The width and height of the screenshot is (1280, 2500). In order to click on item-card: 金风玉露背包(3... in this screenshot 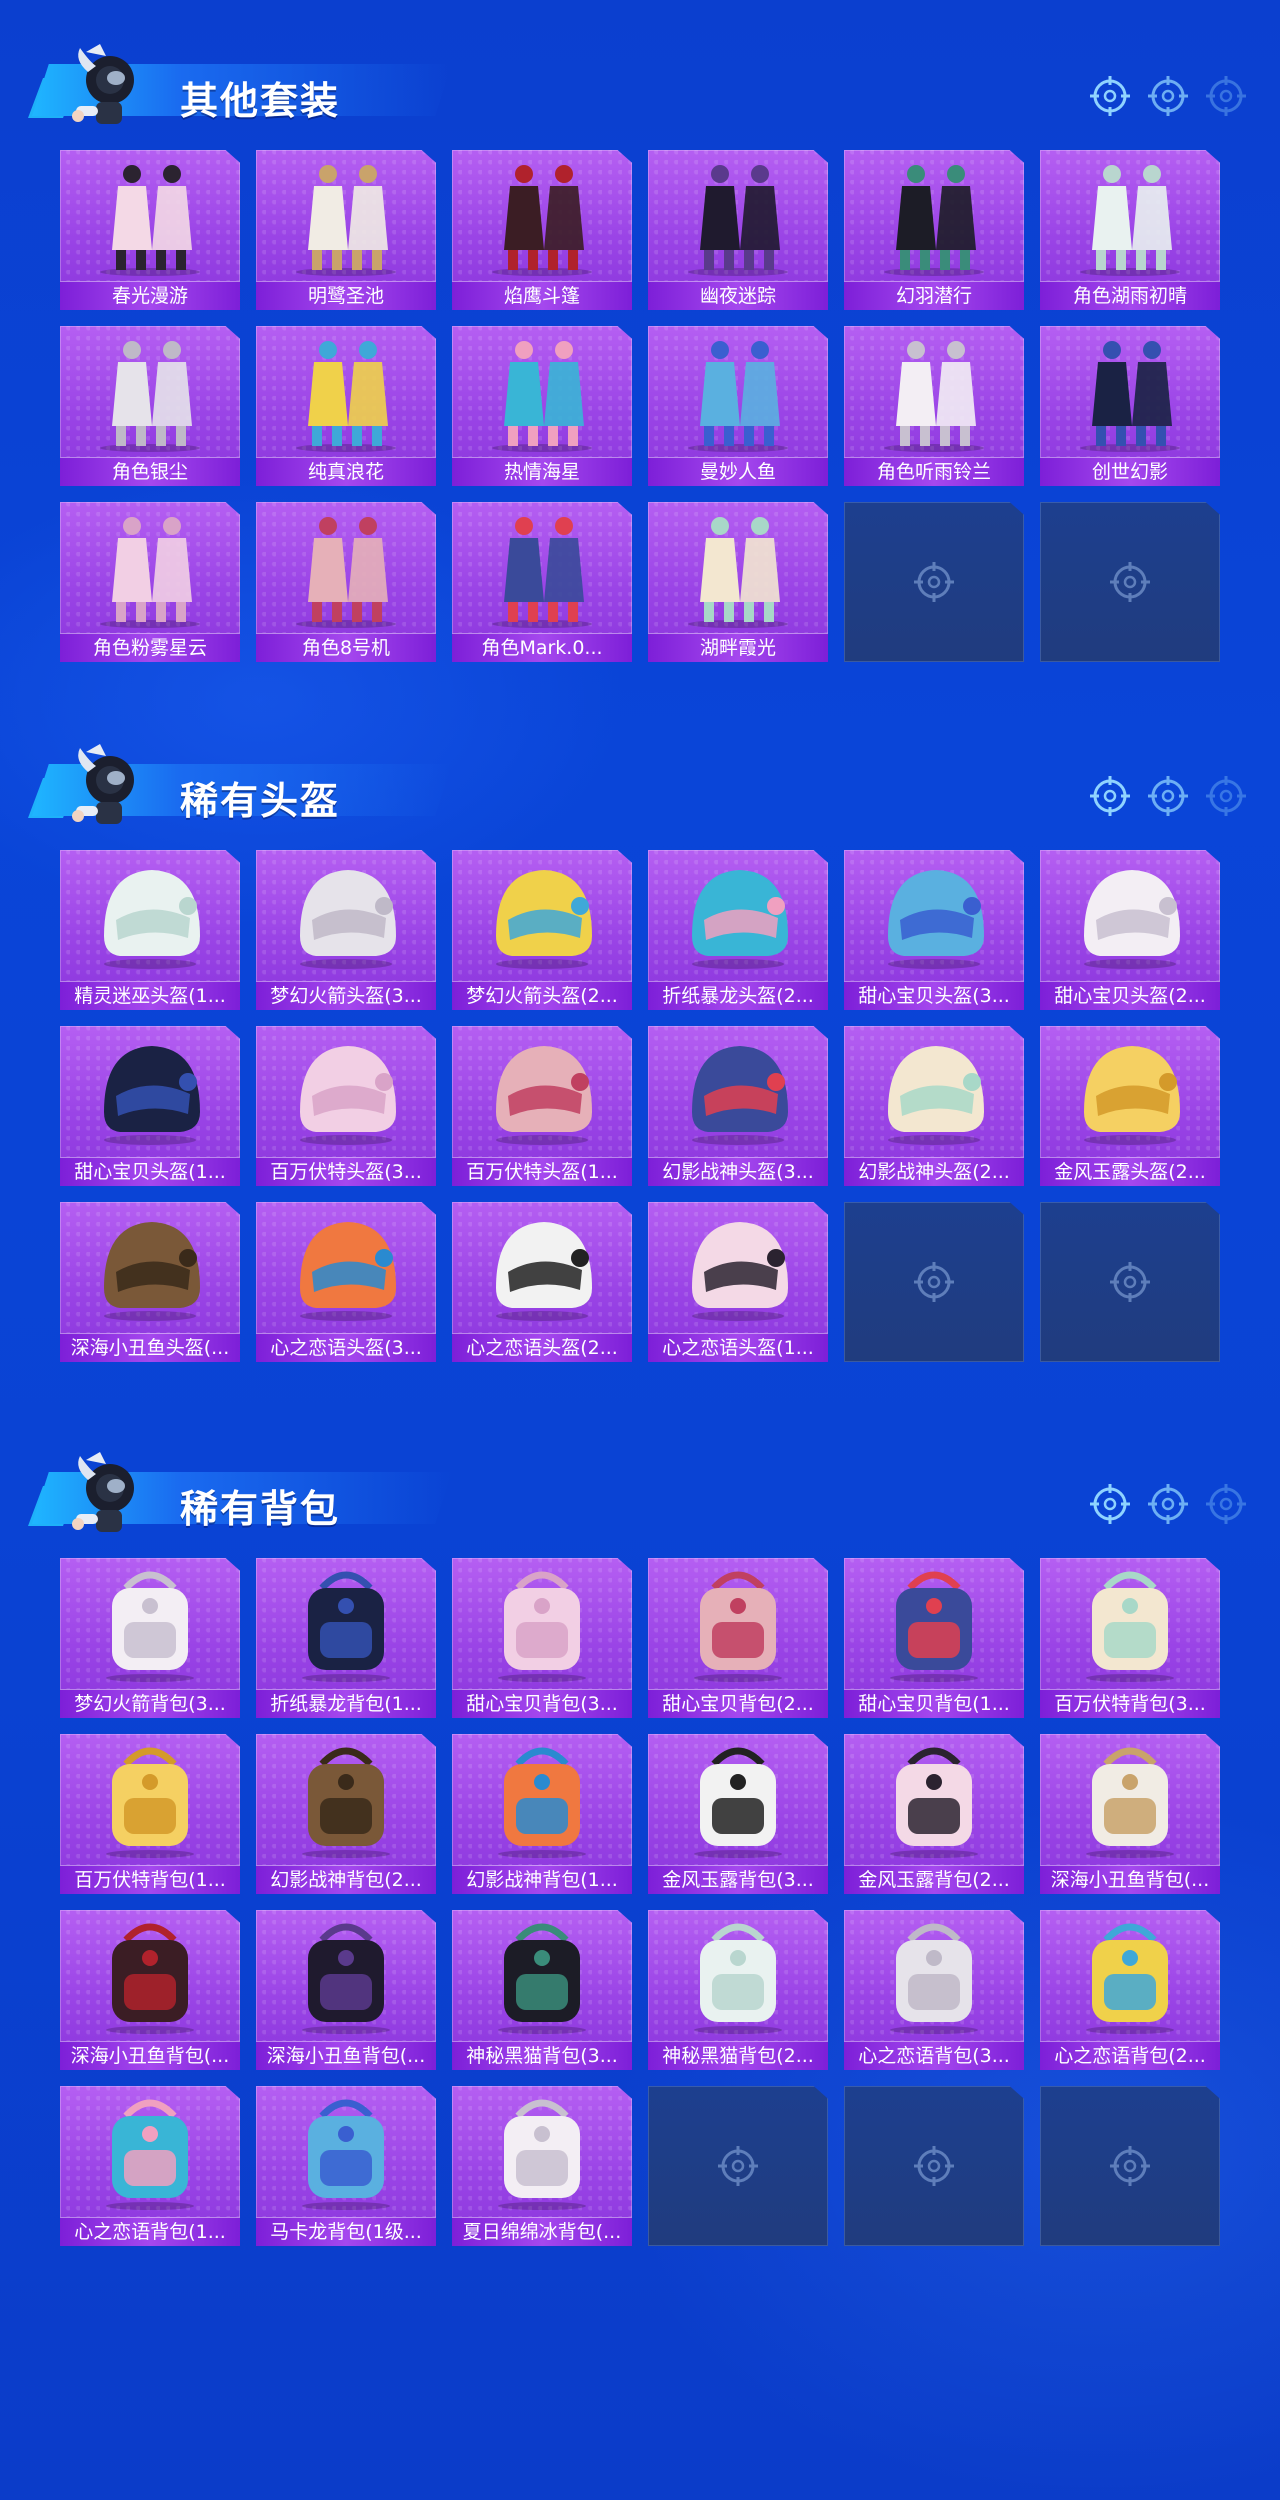, I will do `click(738, 1814)`.